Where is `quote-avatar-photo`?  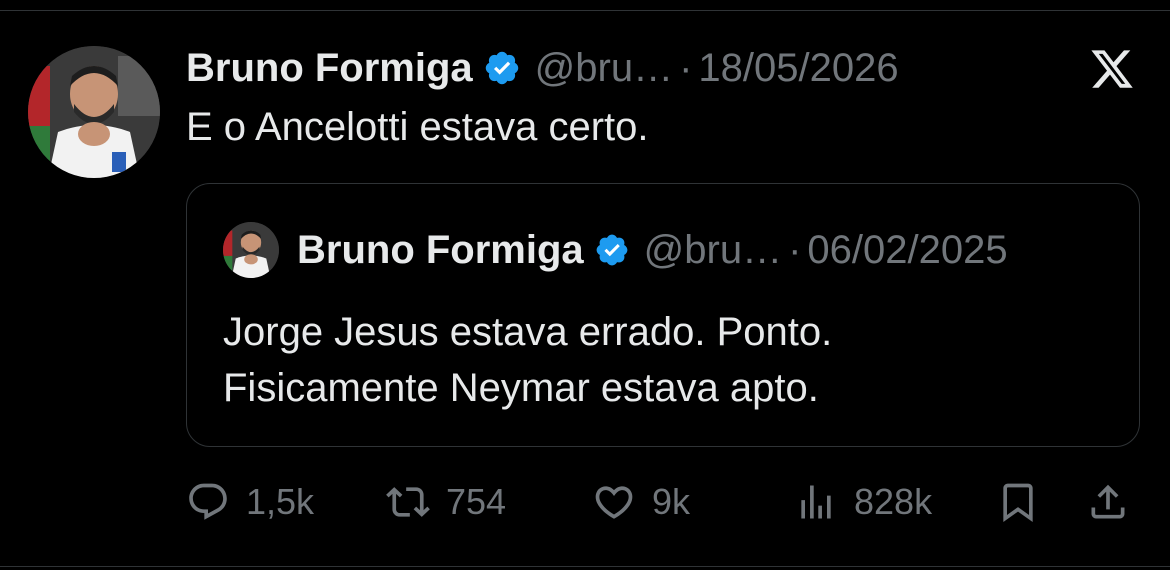
quote-avatar-photo is located at coordinates (251, 250).